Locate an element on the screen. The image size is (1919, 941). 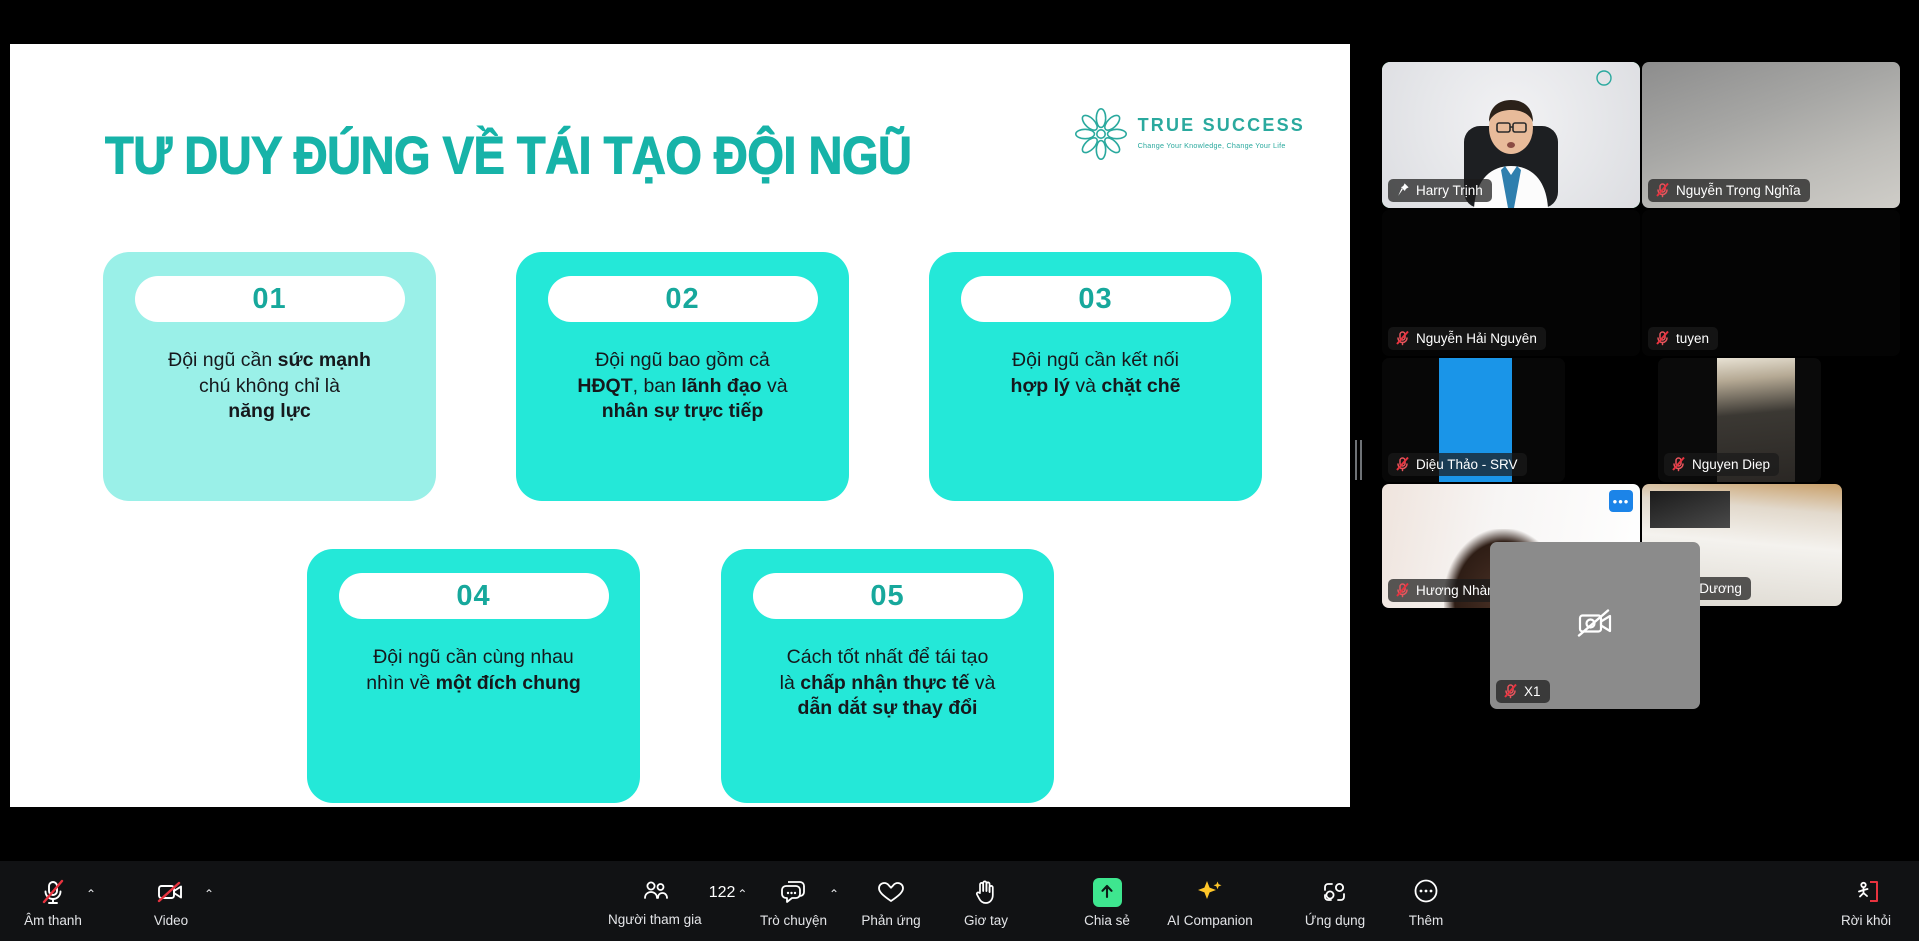
share-screen-label: Chia sẻ is located at coordinates (1107, 920).